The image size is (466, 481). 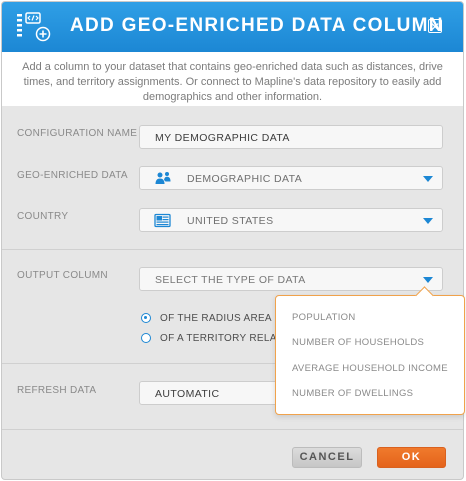 What do you see at coordinates (163, 178) in the screenshot?
I see `people-icon` at bounding box center [163, 178].